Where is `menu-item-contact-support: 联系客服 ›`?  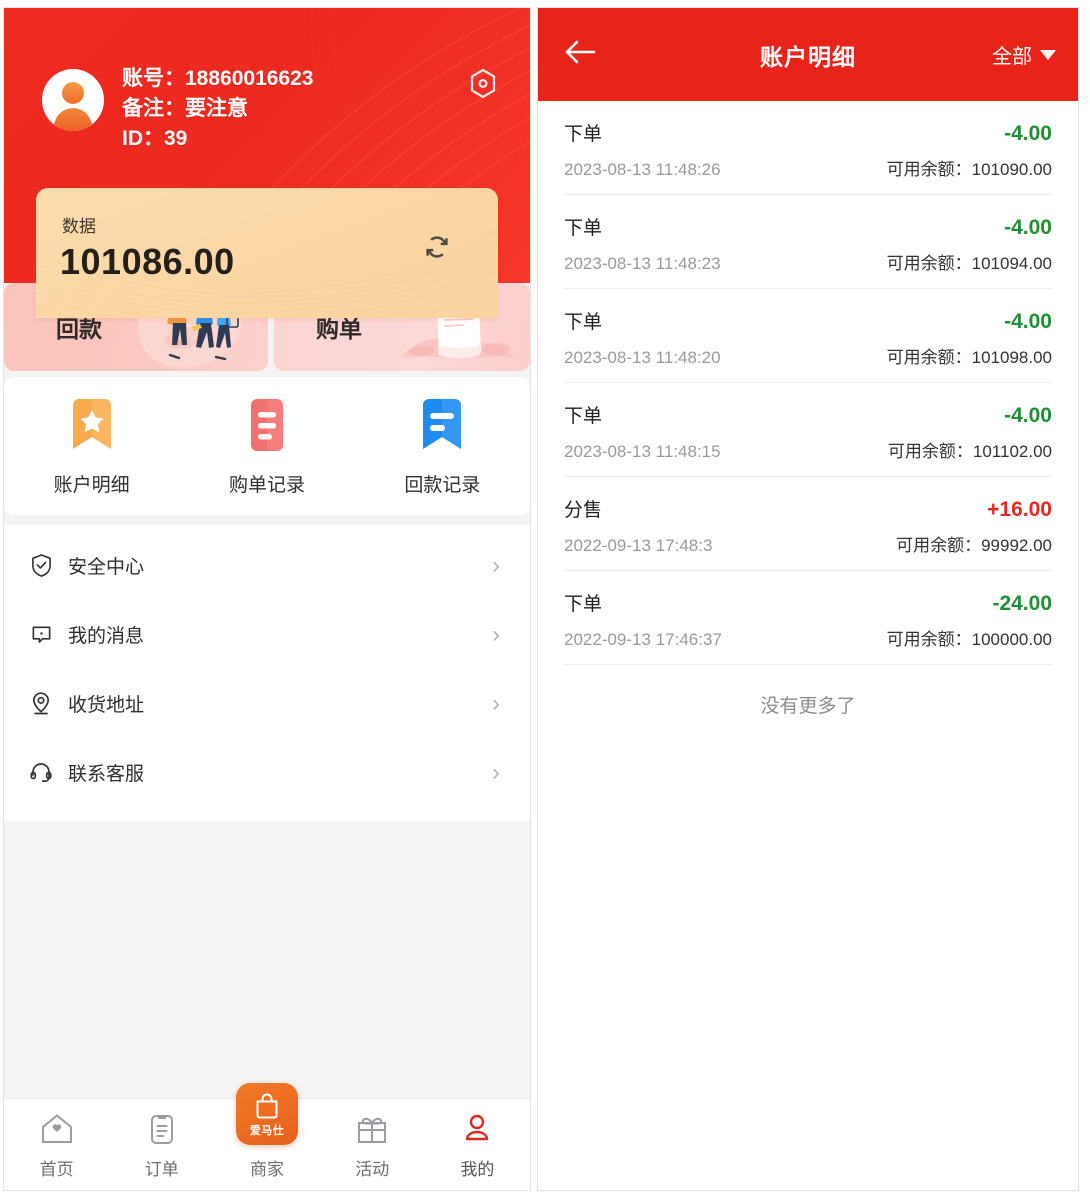
menu-item-contact-support: 联系客服 › is located at coordinates (267, 772).